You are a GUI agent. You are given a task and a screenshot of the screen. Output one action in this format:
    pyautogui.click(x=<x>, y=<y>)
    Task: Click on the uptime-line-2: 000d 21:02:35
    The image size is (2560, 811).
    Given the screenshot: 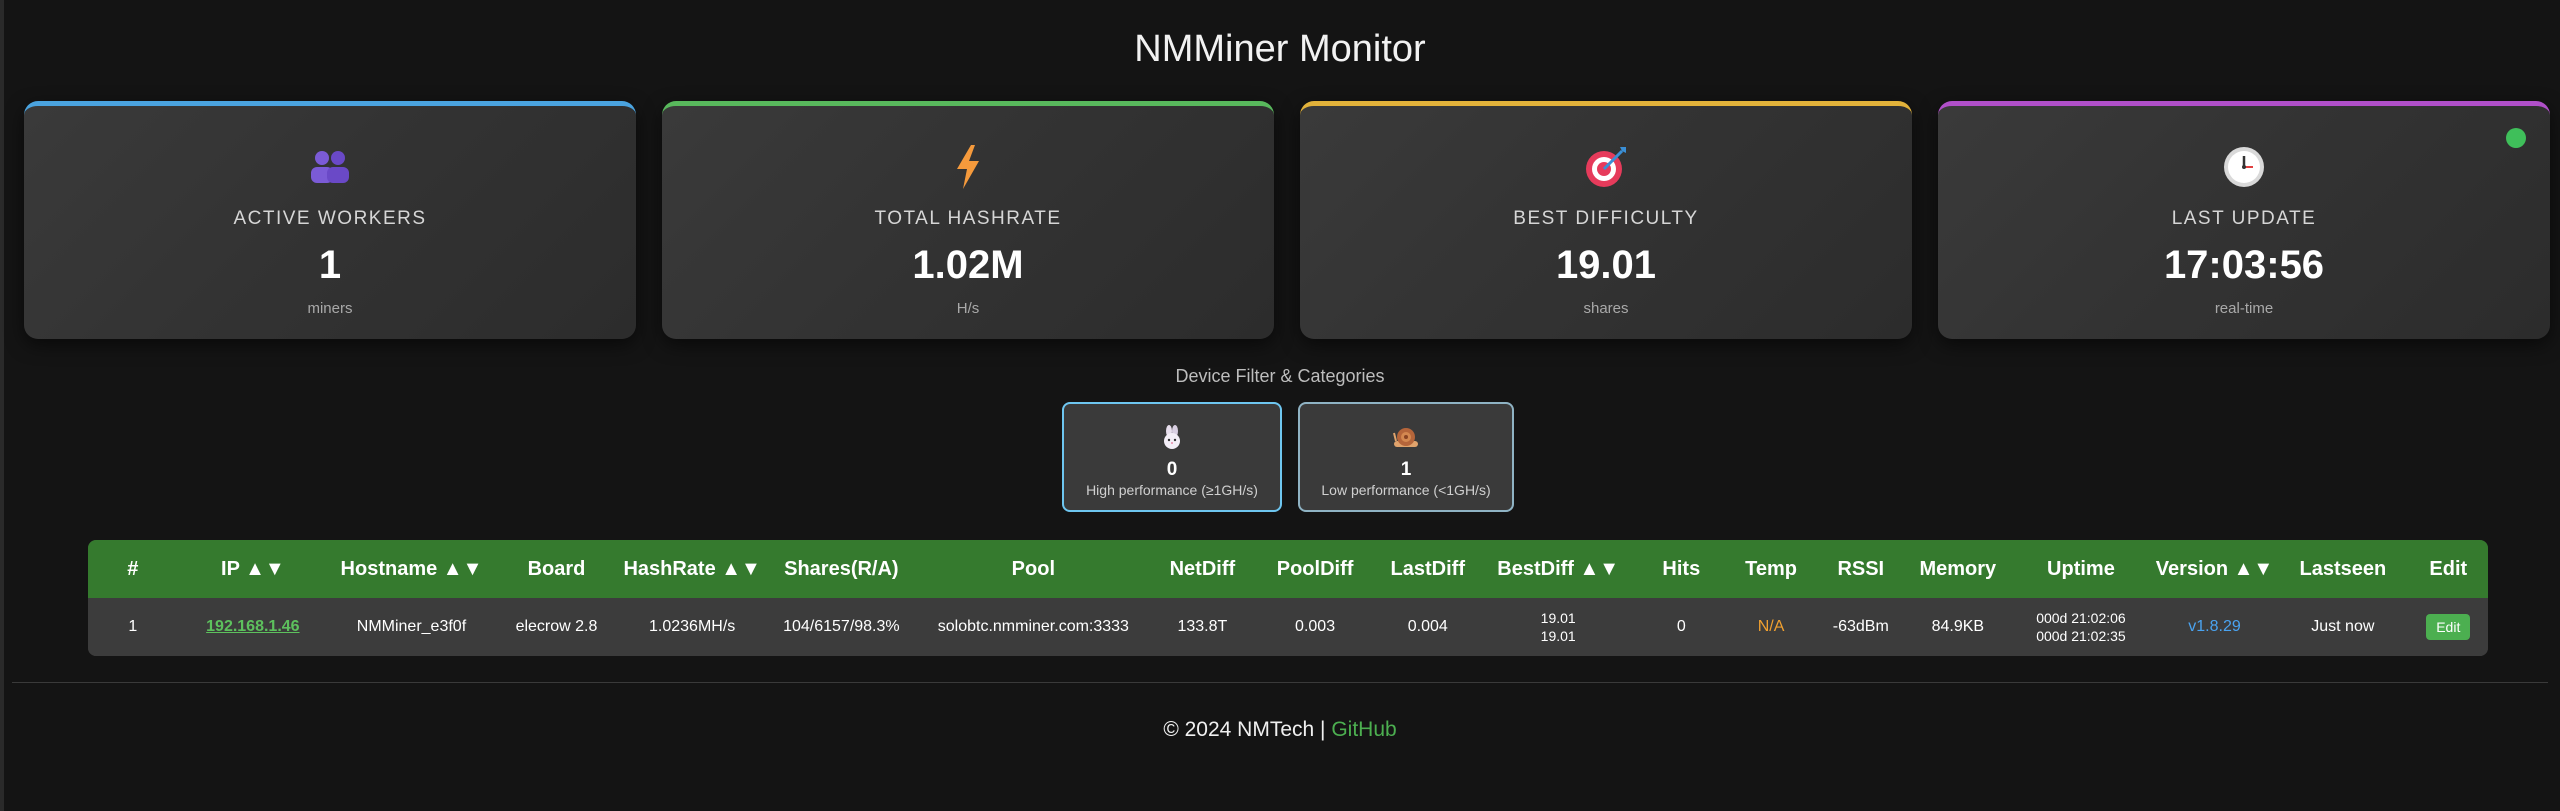 What is the action you would take?
    pyautogui.click(x=2081, y=636)
    